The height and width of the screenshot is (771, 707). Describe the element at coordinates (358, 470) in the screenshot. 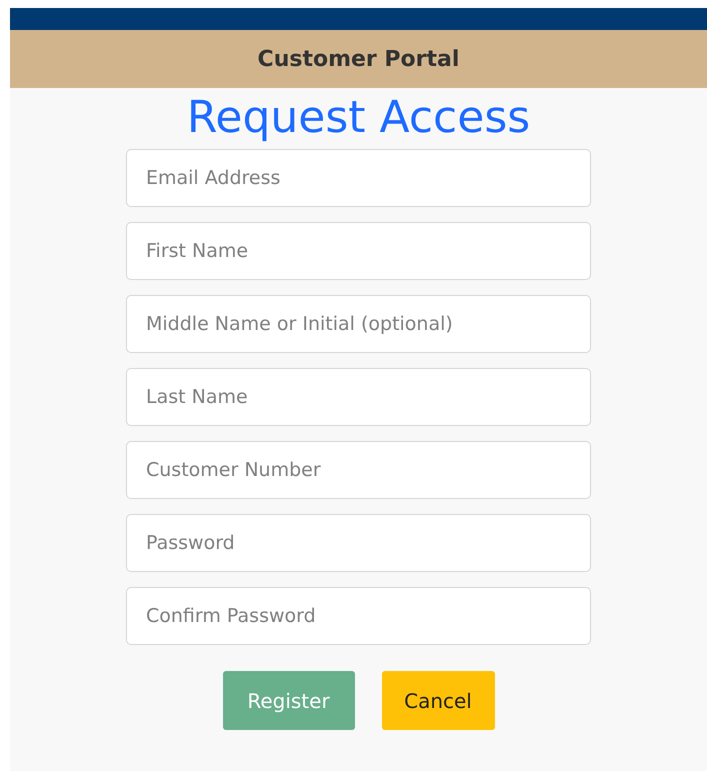

I see `input-field: Customer Number` at that location.